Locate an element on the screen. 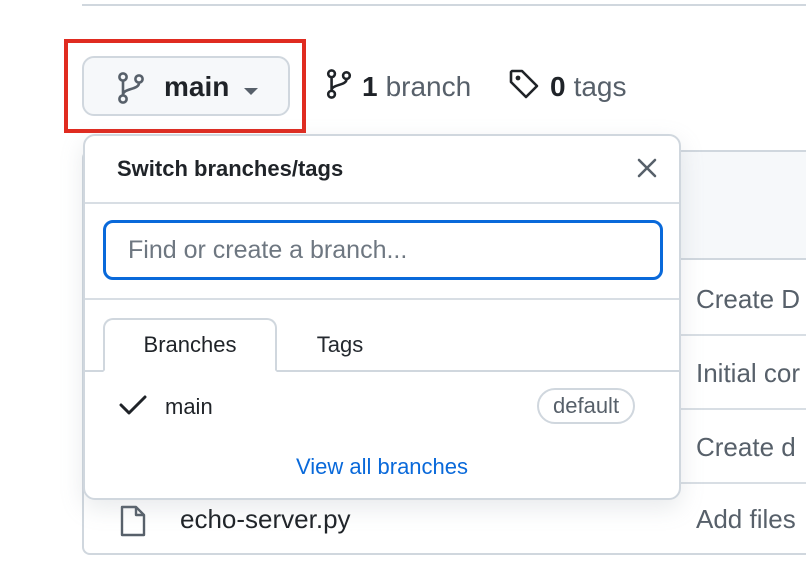 Image resolution: width=806 pixels, height=570 pixels. table-row: echo-server.py Add files is located at coordinates (445, 524).